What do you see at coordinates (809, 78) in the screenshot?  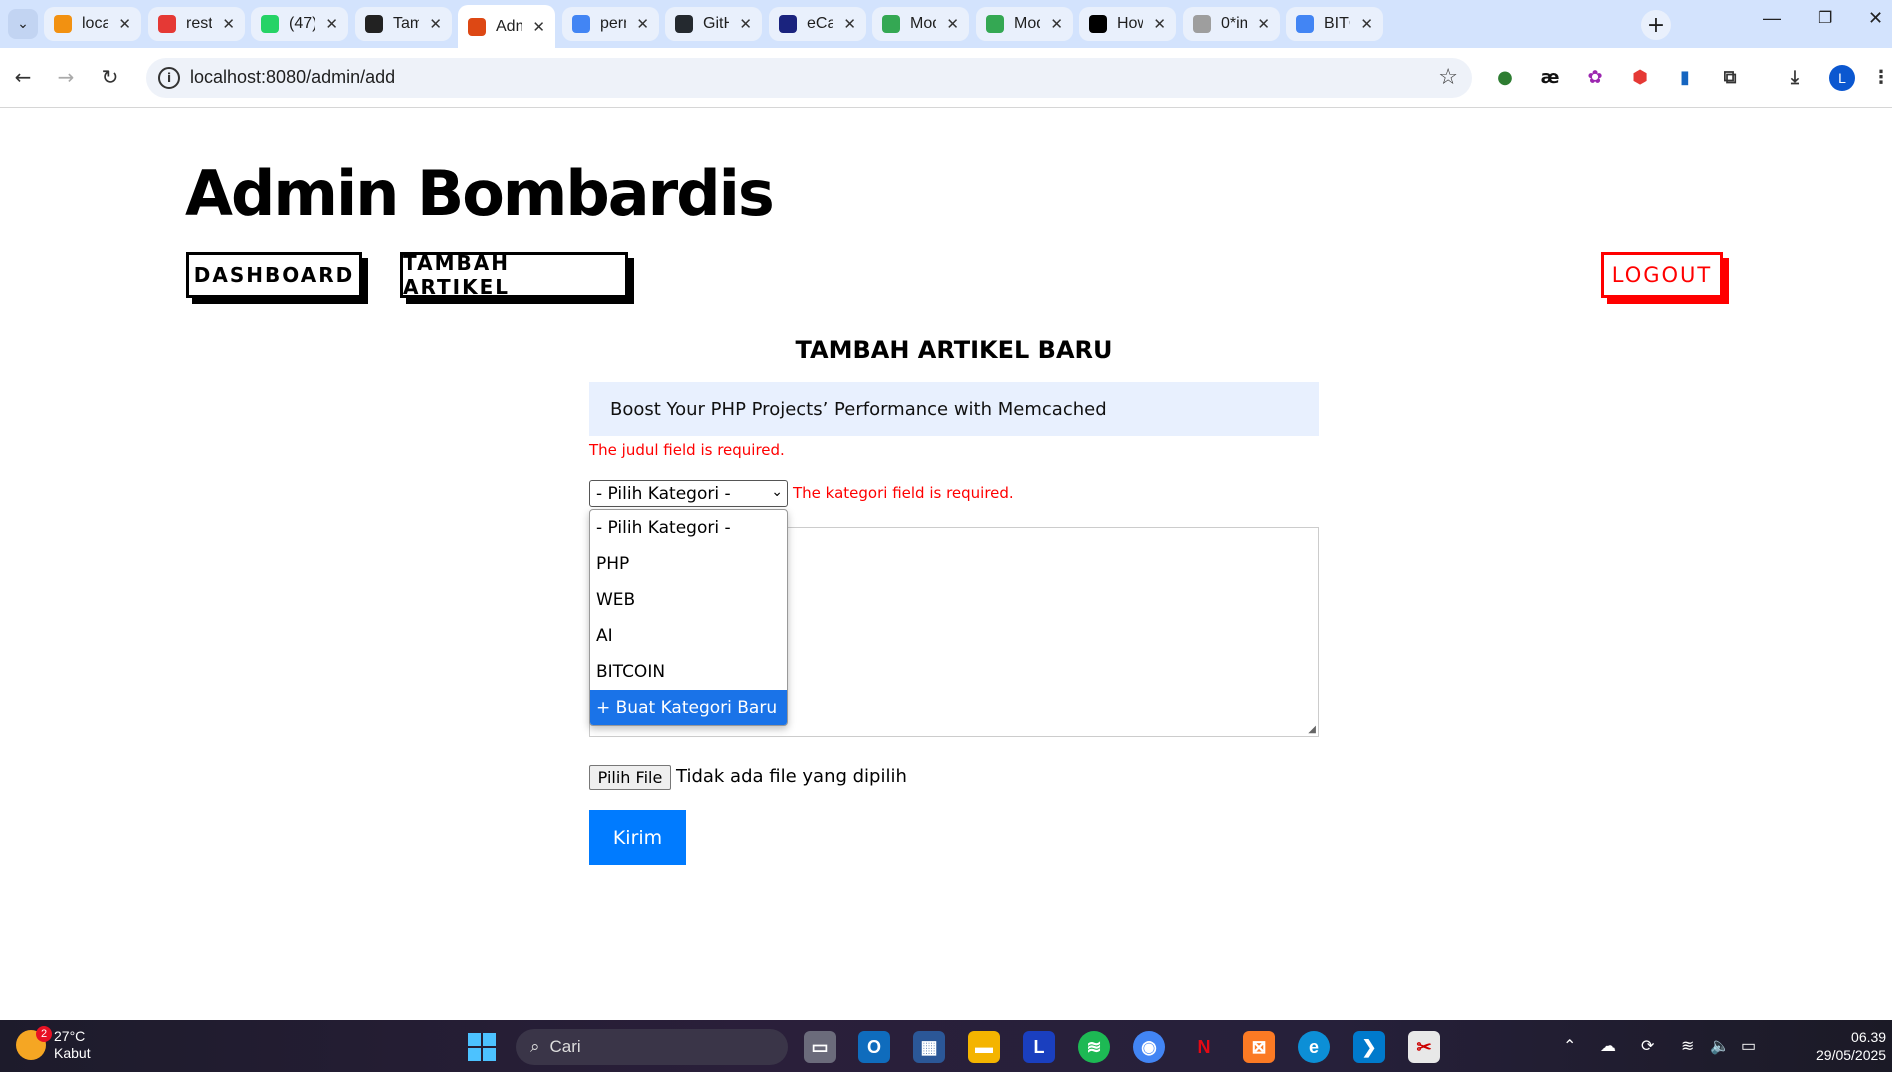 I see `address-bar: i localhost:8080/admin/add ☆` at bounding box center [809, 78].